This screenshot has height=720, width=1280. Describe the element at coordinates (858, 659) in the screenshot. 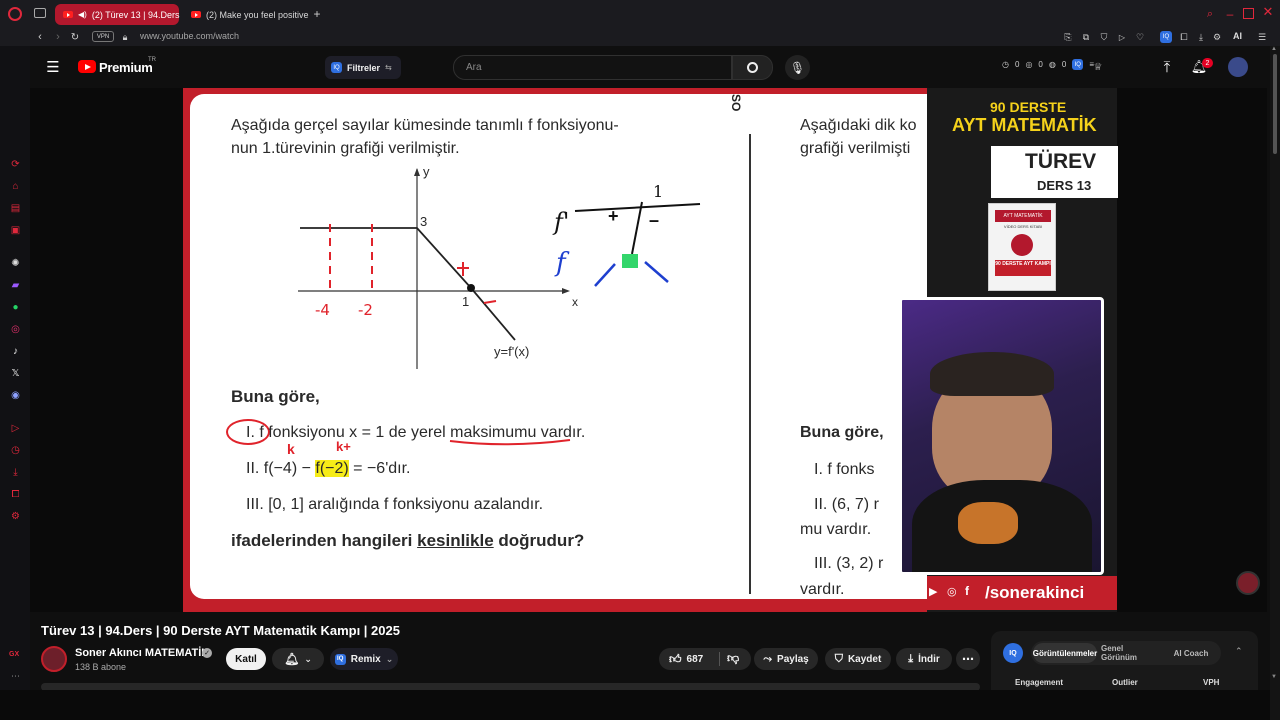

I see `save-button: ⛉ Kaydet` at that location.